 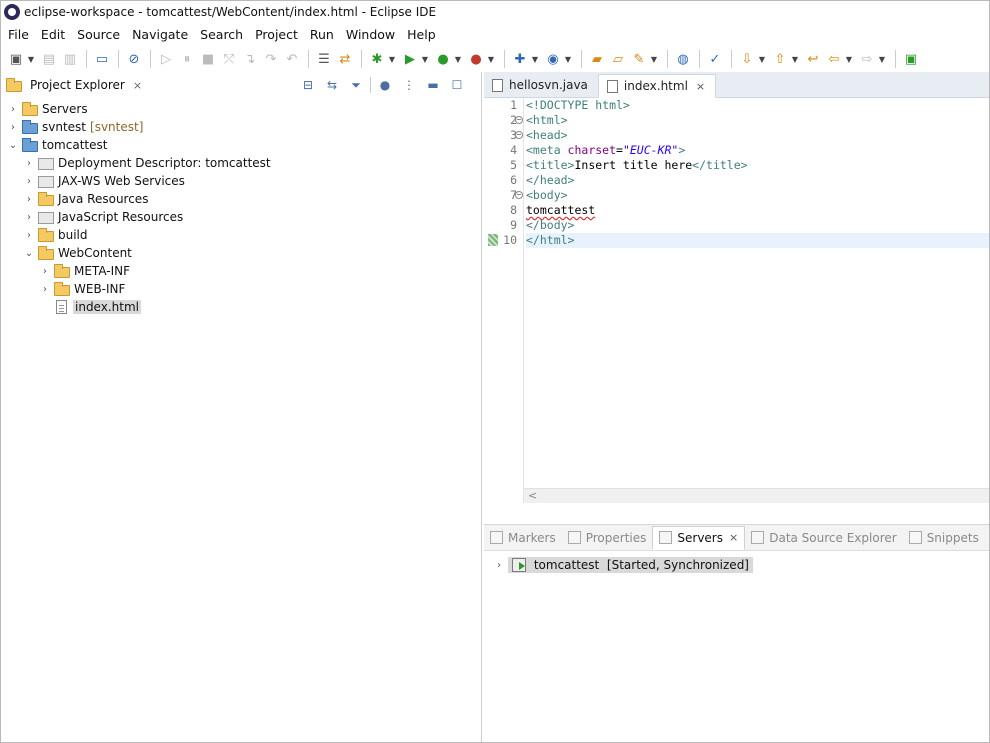 What do you see at coordinates (49, 59) in the screenshot?
I see `save-icon: ▤` at bounding box center [49, 59].